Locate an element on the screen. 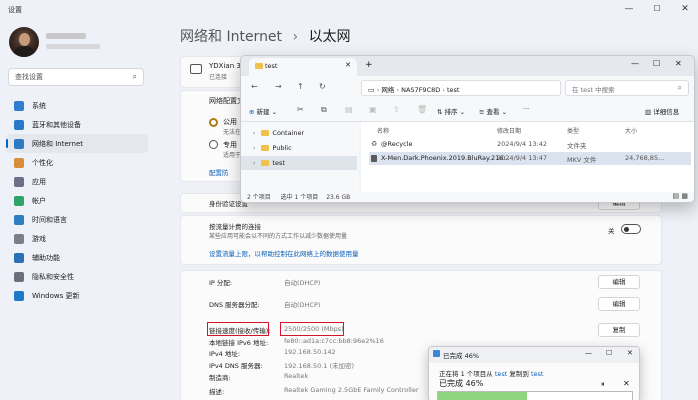 This screenshot has width=698, height=400. minimize-button: — is located at coordinates (629, 9).